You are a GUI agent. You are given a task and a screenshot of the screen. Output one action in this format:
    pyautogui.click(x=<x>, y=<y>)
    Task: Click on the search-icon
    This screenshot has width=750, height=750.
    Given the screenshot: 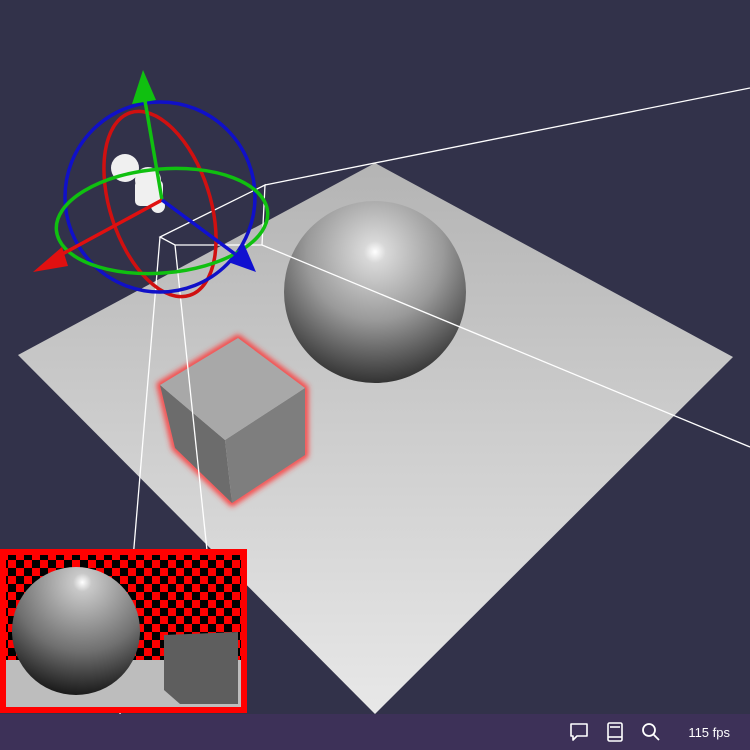 What is the action you would take?
    pyautogui.click(x=651, y=732)
    